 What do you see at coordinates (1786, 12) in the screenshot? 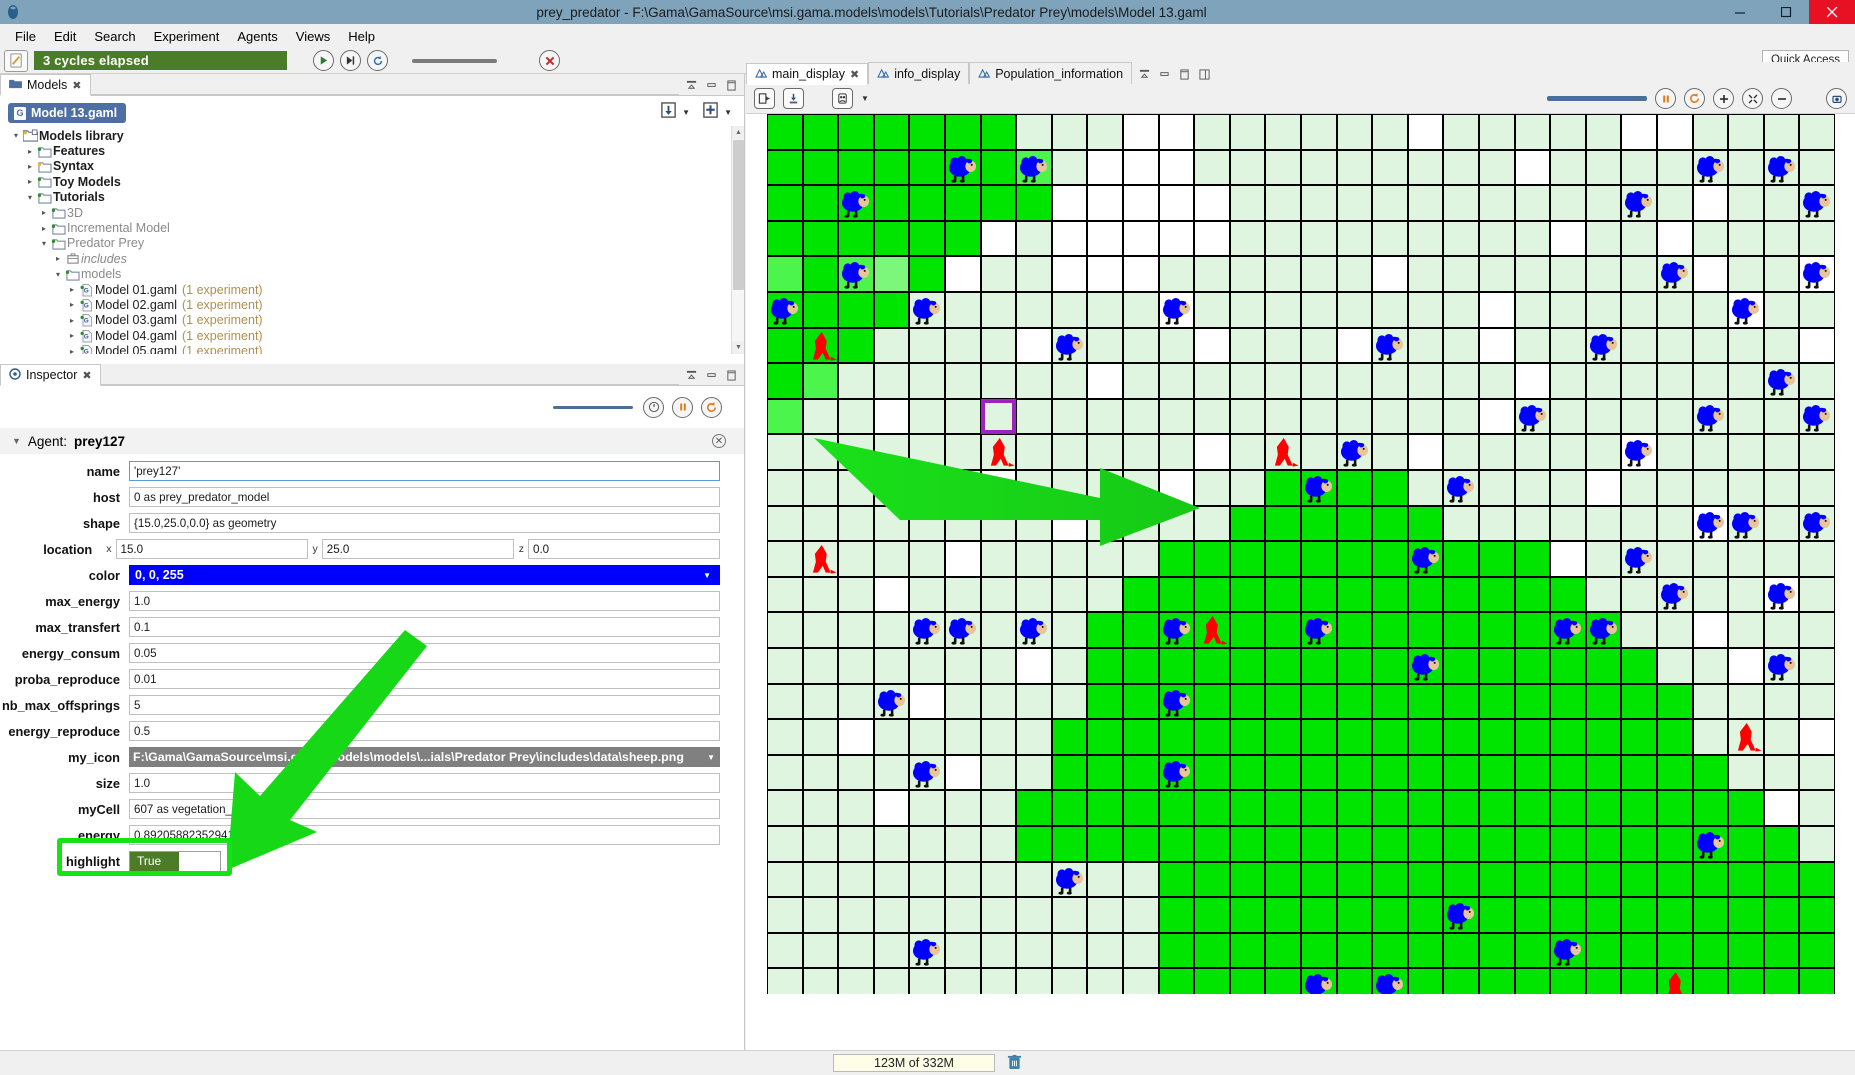
I see `maximize-button` at bounding box center [1786, 12].